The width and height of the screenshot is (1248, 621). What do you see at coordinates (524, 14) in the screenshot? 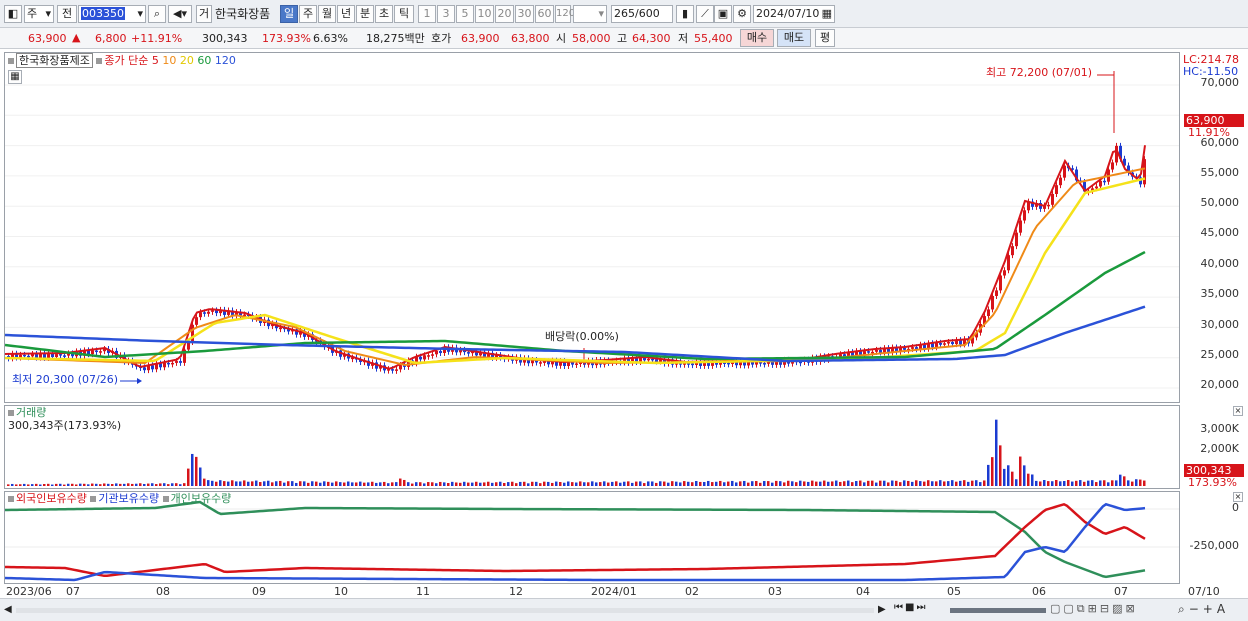
I see `interval-30: 30` at bounding box center [524, 14].